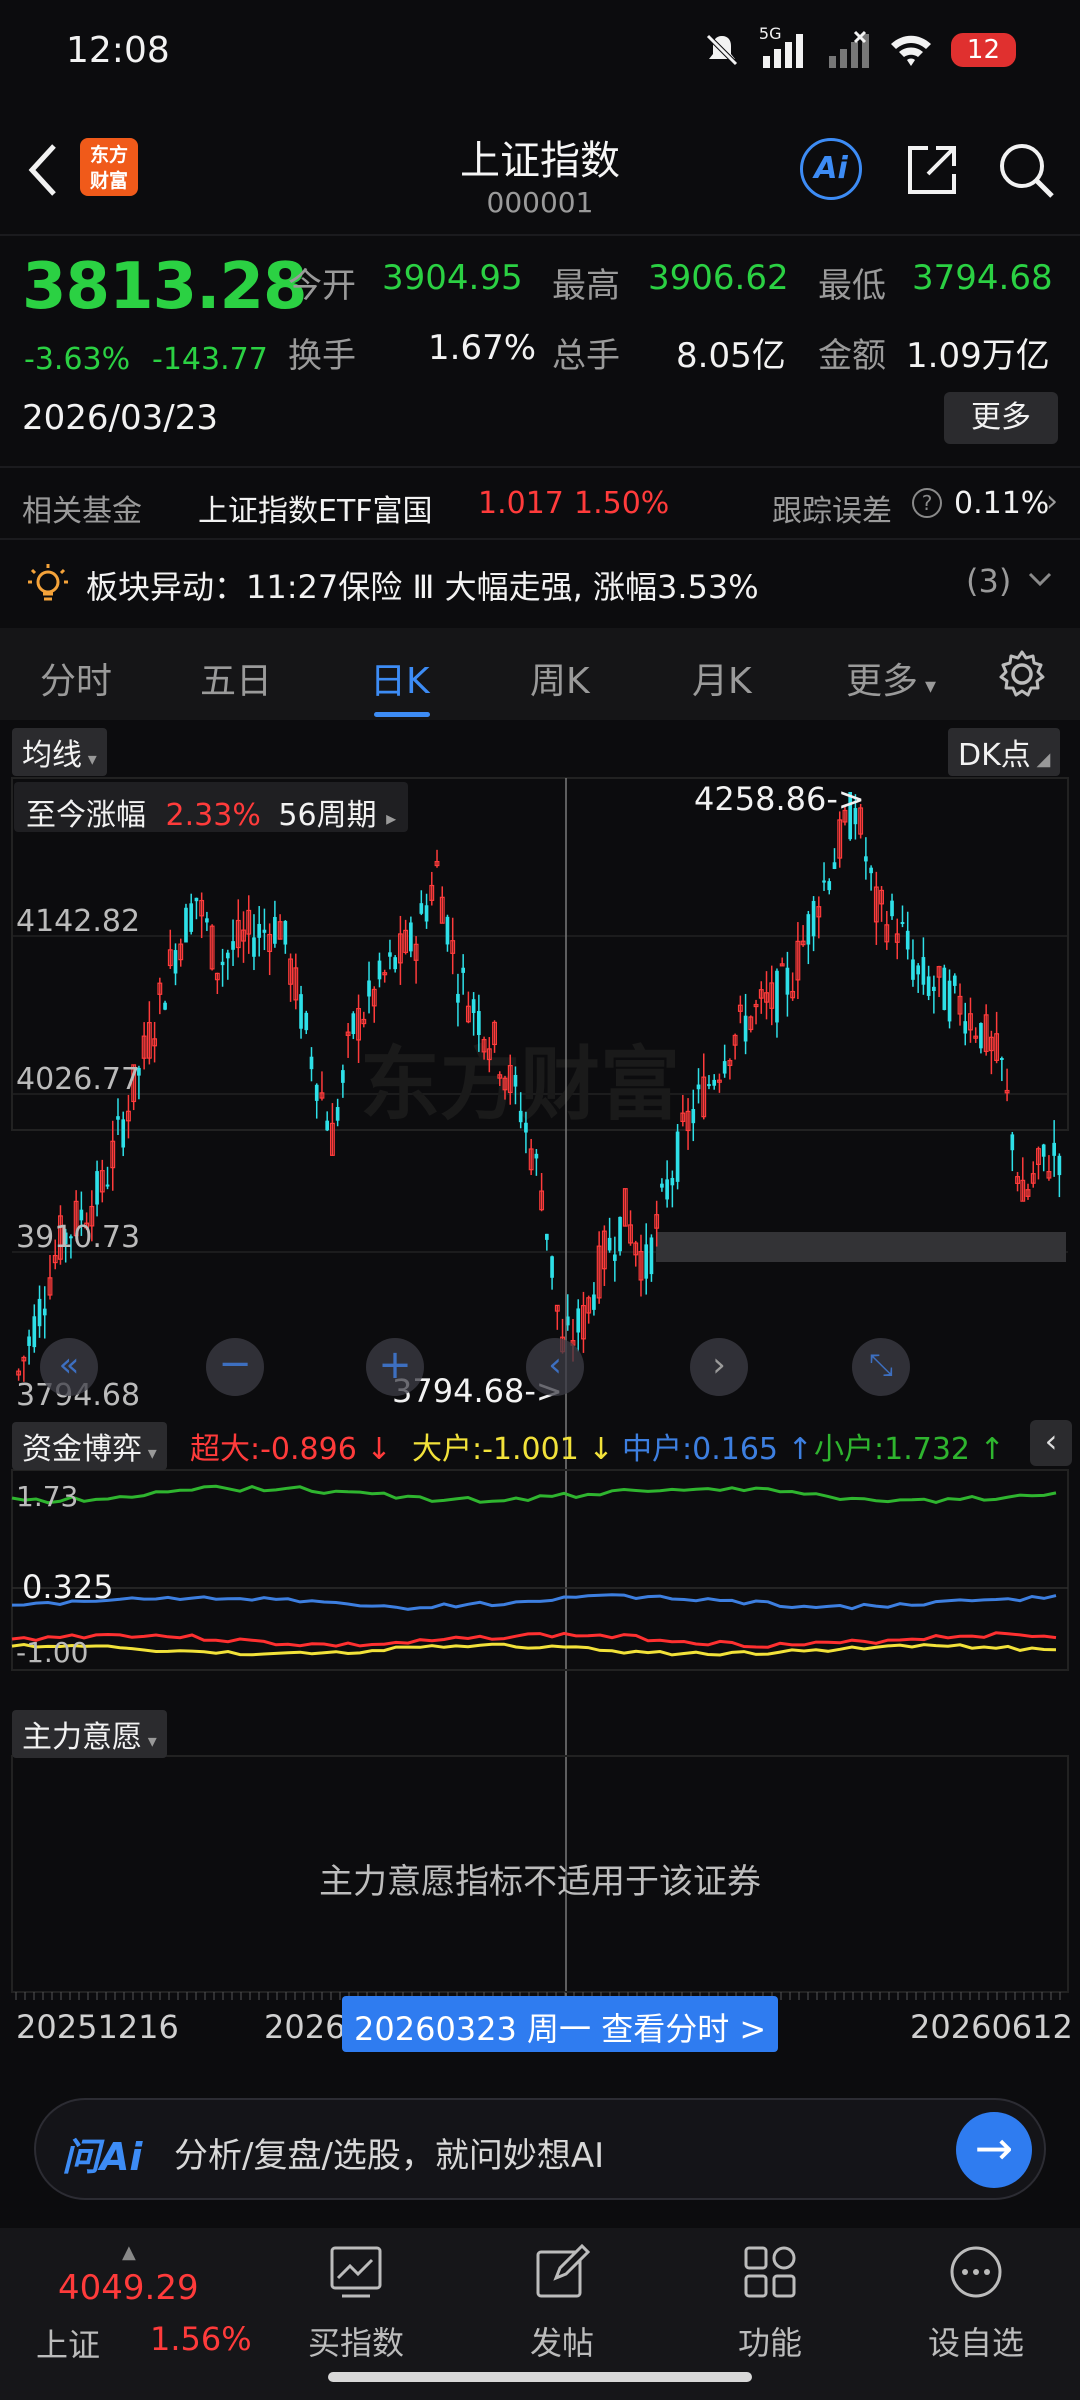 The width and height of the screenshot is (1080, 2400). What do you see at coordinates (534, 1649) in the screenshot?
I see `large-investor-line` at bounding box center [534, 1649].